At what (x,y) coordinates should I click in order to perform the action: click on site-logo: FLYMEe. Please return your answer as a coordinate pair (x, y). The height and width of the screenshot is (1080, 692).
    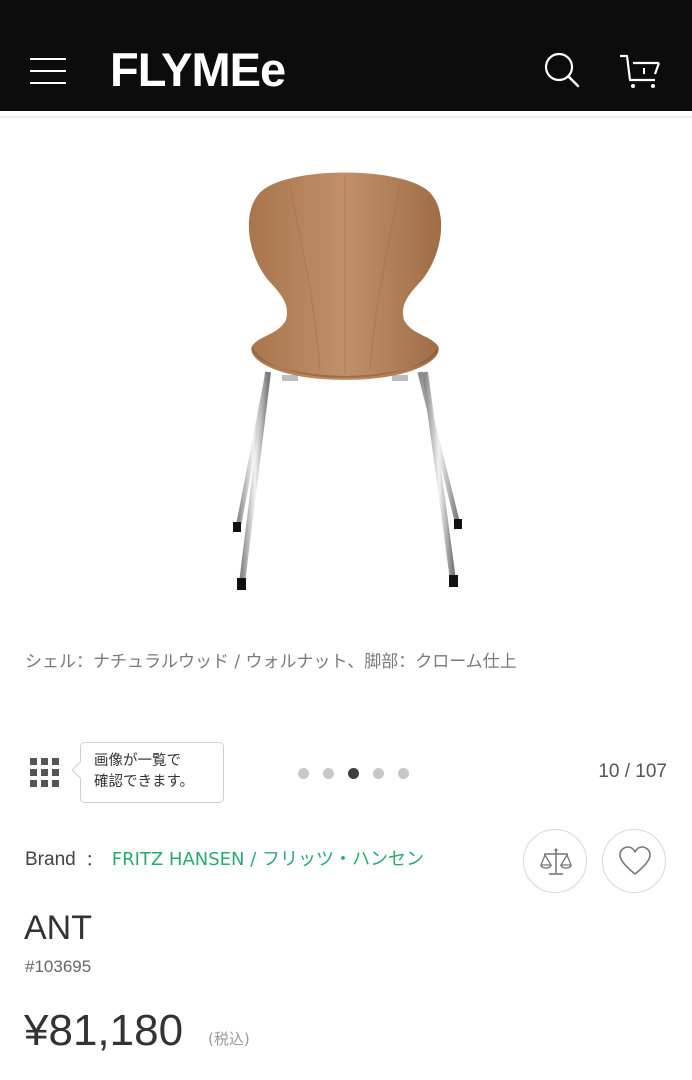
    Looking at the image, I should click on (198, 70).